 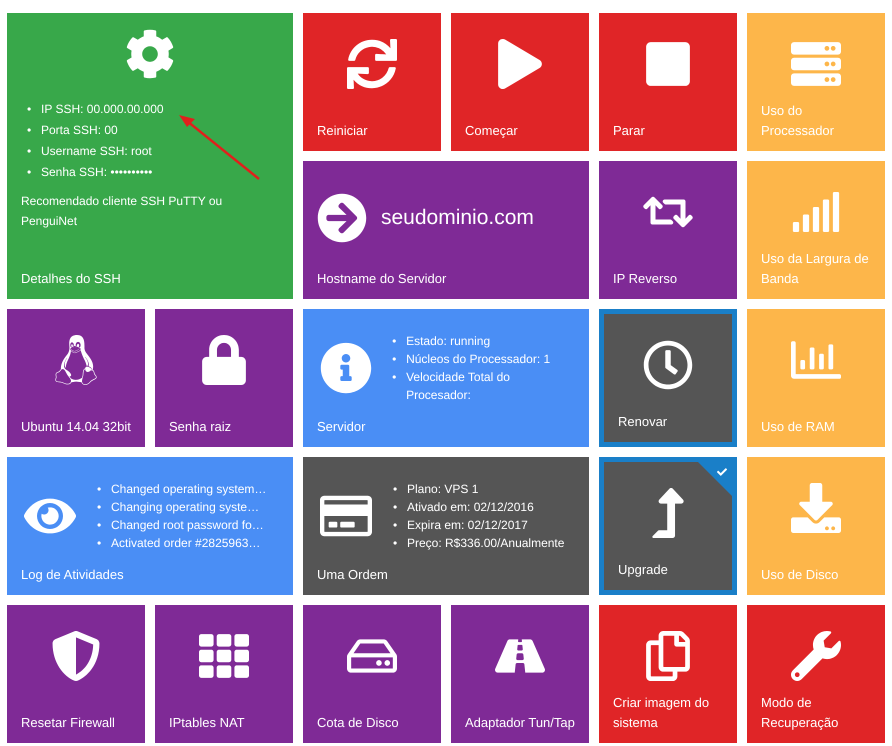 I want to click on tile-title: Reiniciar, so click(x=343, y=131).